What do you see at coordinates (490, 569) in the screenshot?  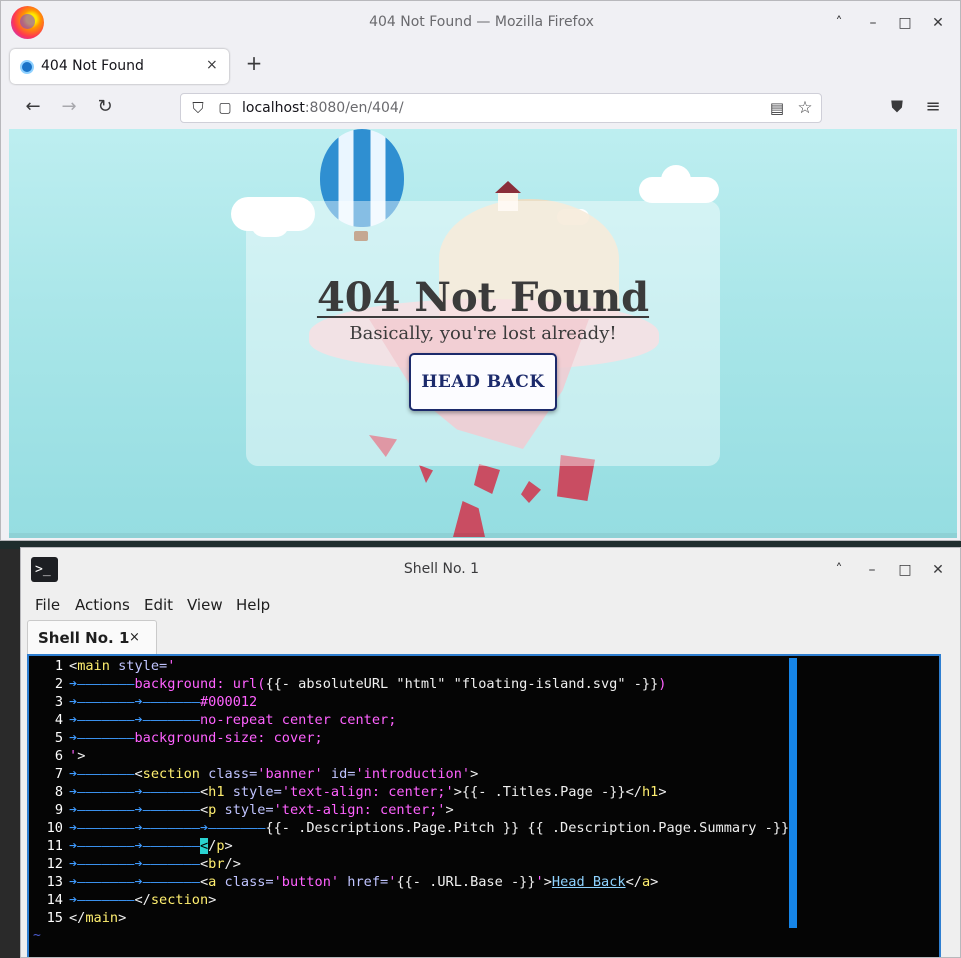 I see `terminal-titlebar: >_ Shell No. 1 ˄ – □ ✕` at bounding box center [490, 569].